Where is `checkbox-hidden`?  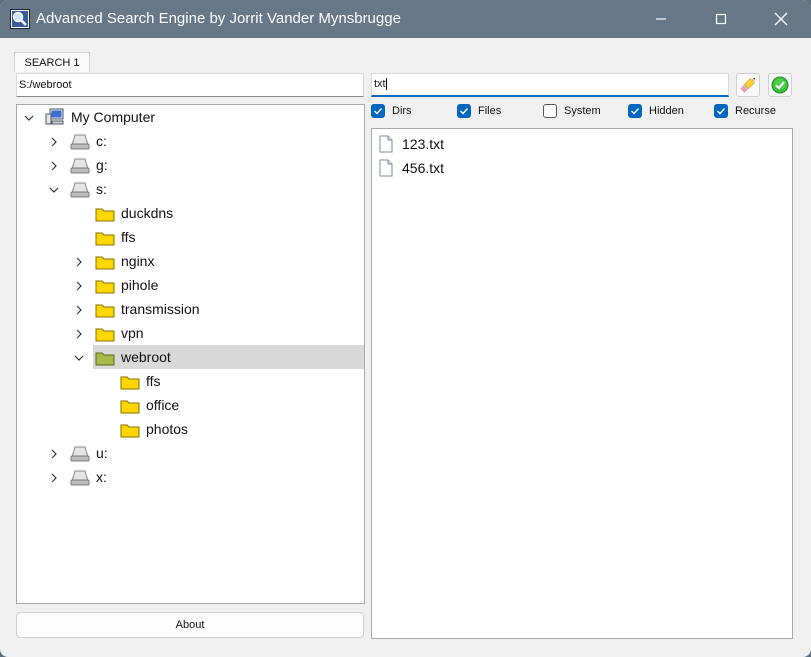 checkbox-hidden is located at coordinates (635, 111).